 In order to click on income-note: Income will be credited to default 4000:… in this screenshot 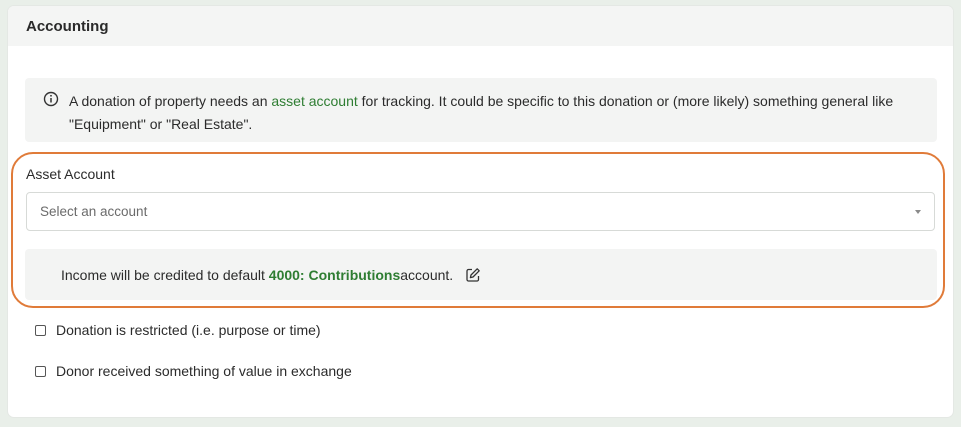, I will do `click(481, 274)`.